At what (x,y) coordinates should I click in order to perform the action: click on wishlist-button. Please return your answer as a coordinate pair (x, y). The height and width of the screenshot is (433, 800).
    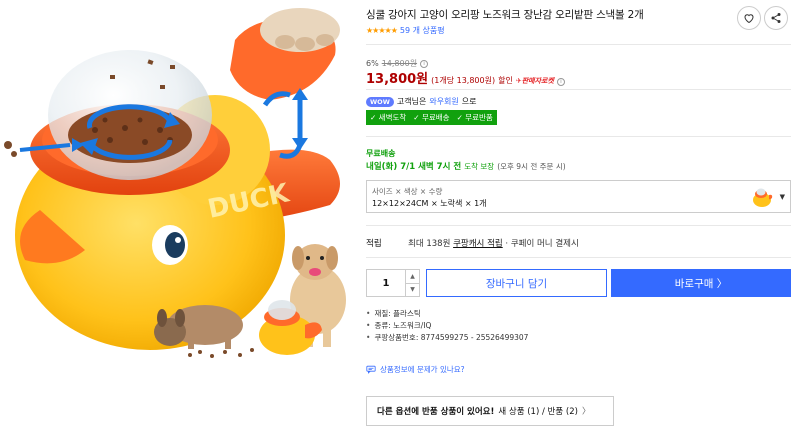
    Looking at the image, I should click on (749, 18).